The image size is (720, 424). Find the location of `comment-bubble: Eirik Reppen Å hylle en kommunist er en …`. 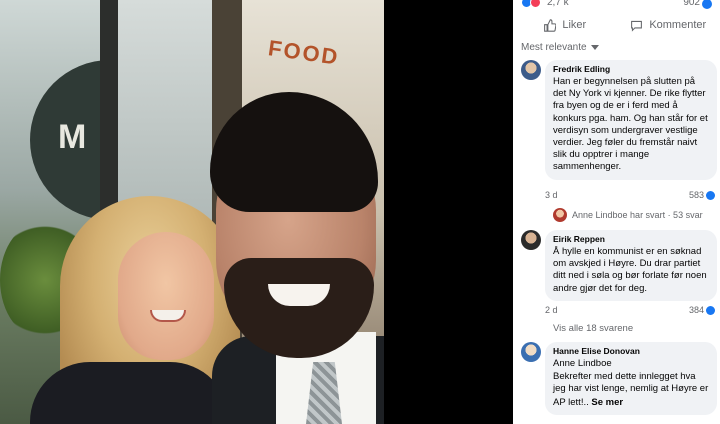

comment-bubble: Eirik Reppen Å hylle en kommunist er en … is located at coordinates (631, 265).